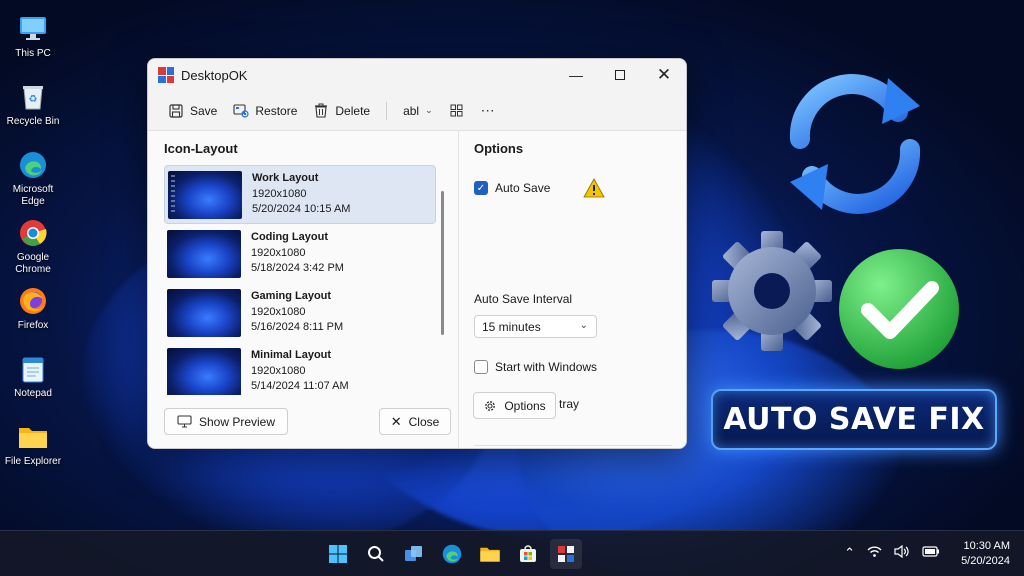 The height and width of the screenshot is (576, 1024). I want to click on windows-icon, so click(338, 554).